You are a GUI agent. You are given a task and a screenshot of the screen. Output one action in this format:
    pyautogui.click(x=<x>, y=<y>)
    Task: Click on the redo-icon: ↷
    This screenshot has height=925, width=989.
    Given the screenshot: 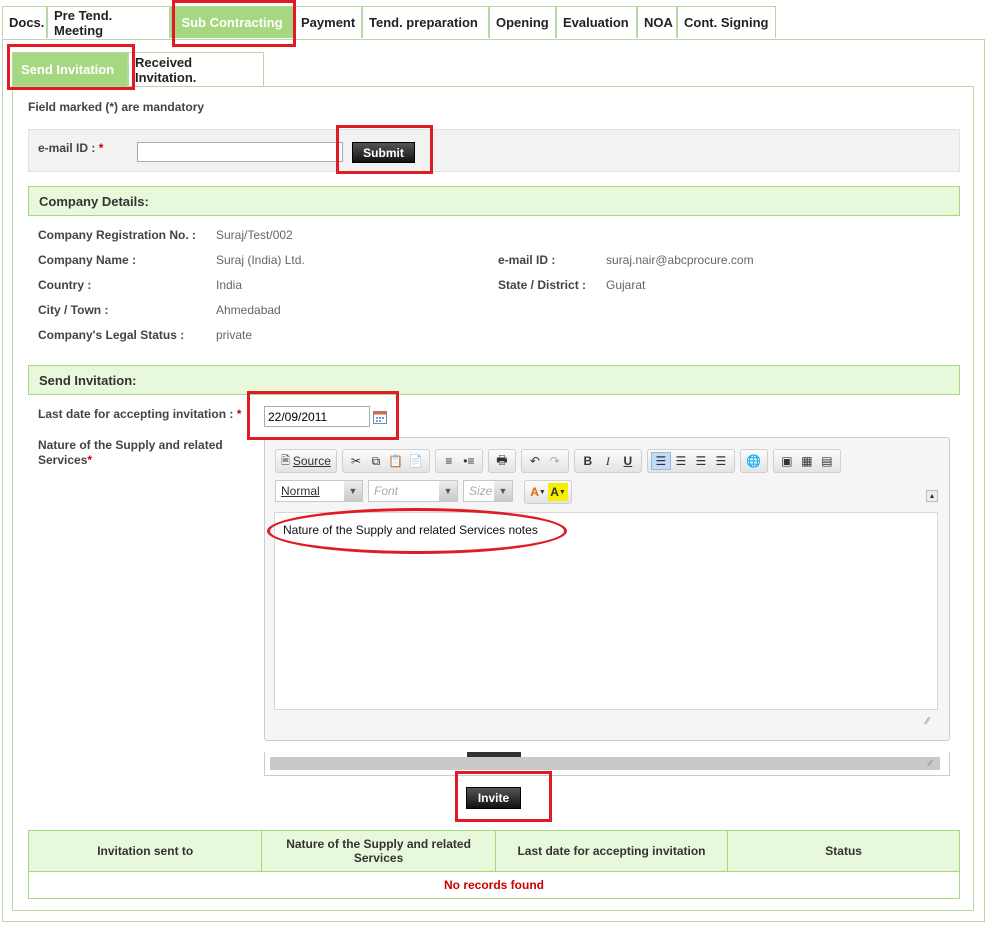 What is the action you would take?
    pyautogui.click(x=555, y=461)
    